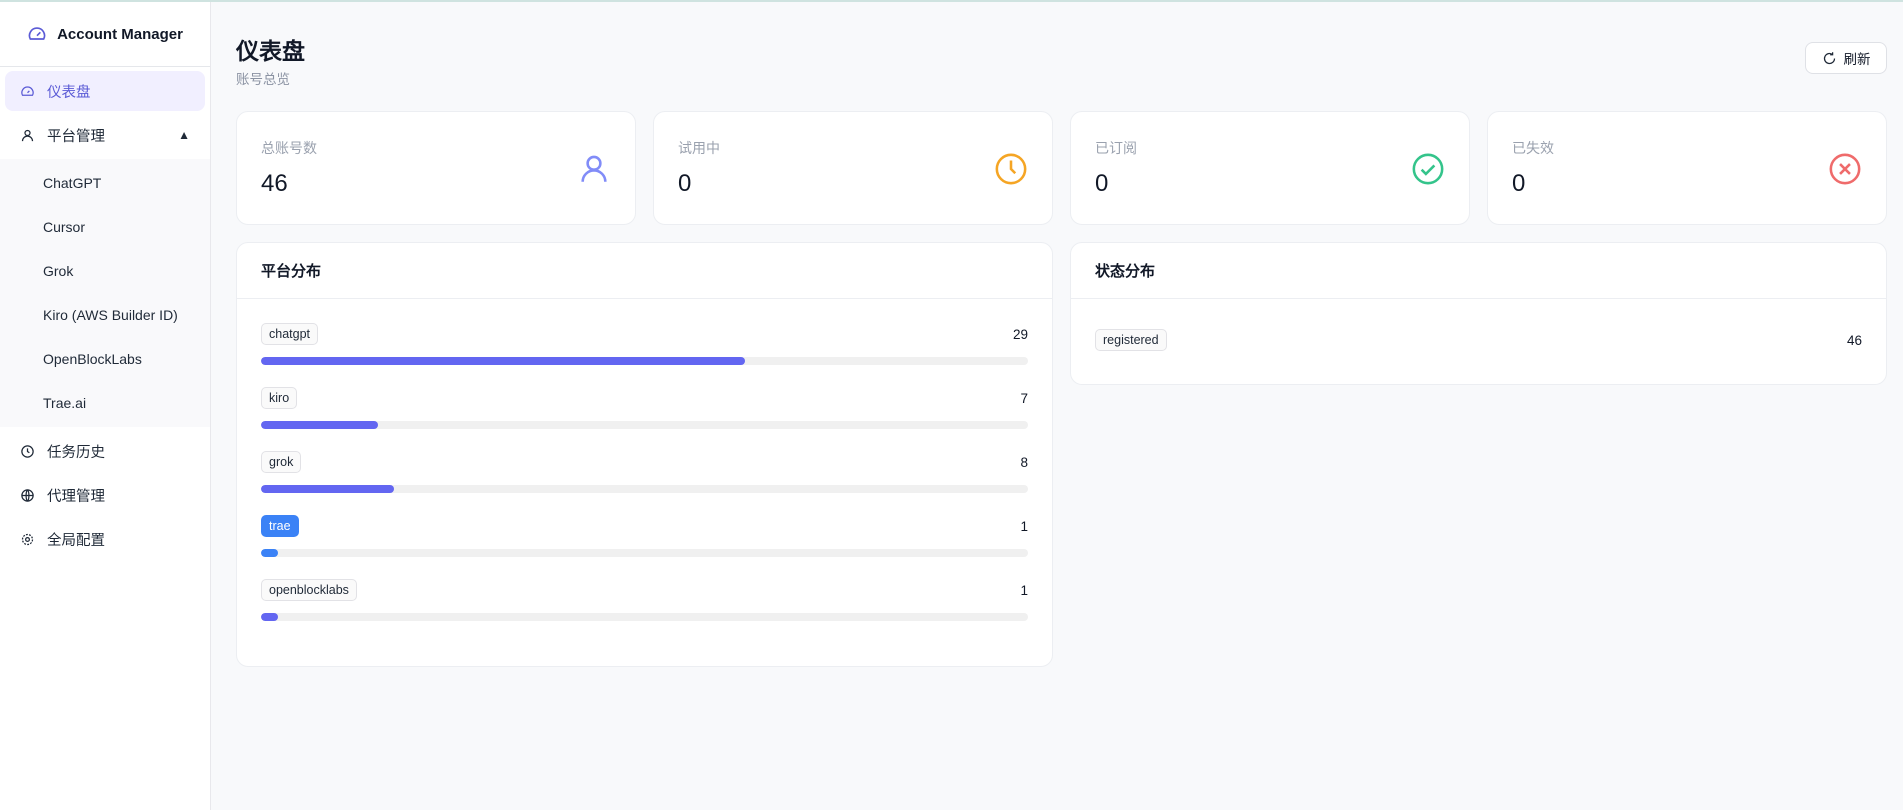  Describe the element at coordinates (1854, 340) in the screenshot. I see `status-count: 46` at that location.